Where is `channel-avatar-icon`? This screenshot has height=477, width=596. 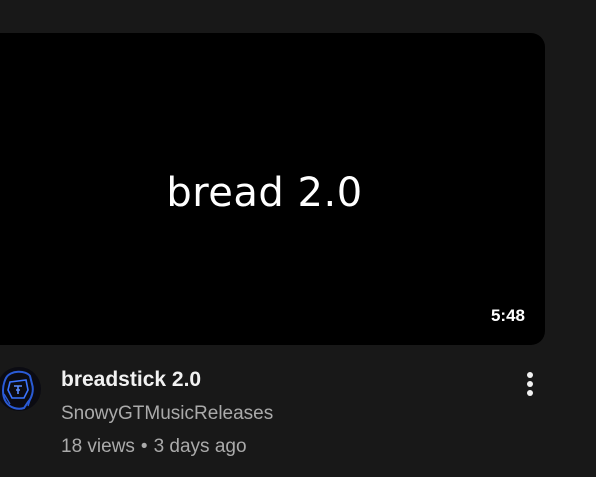
channel-avatar-icon is located at coordinates (20, 389).